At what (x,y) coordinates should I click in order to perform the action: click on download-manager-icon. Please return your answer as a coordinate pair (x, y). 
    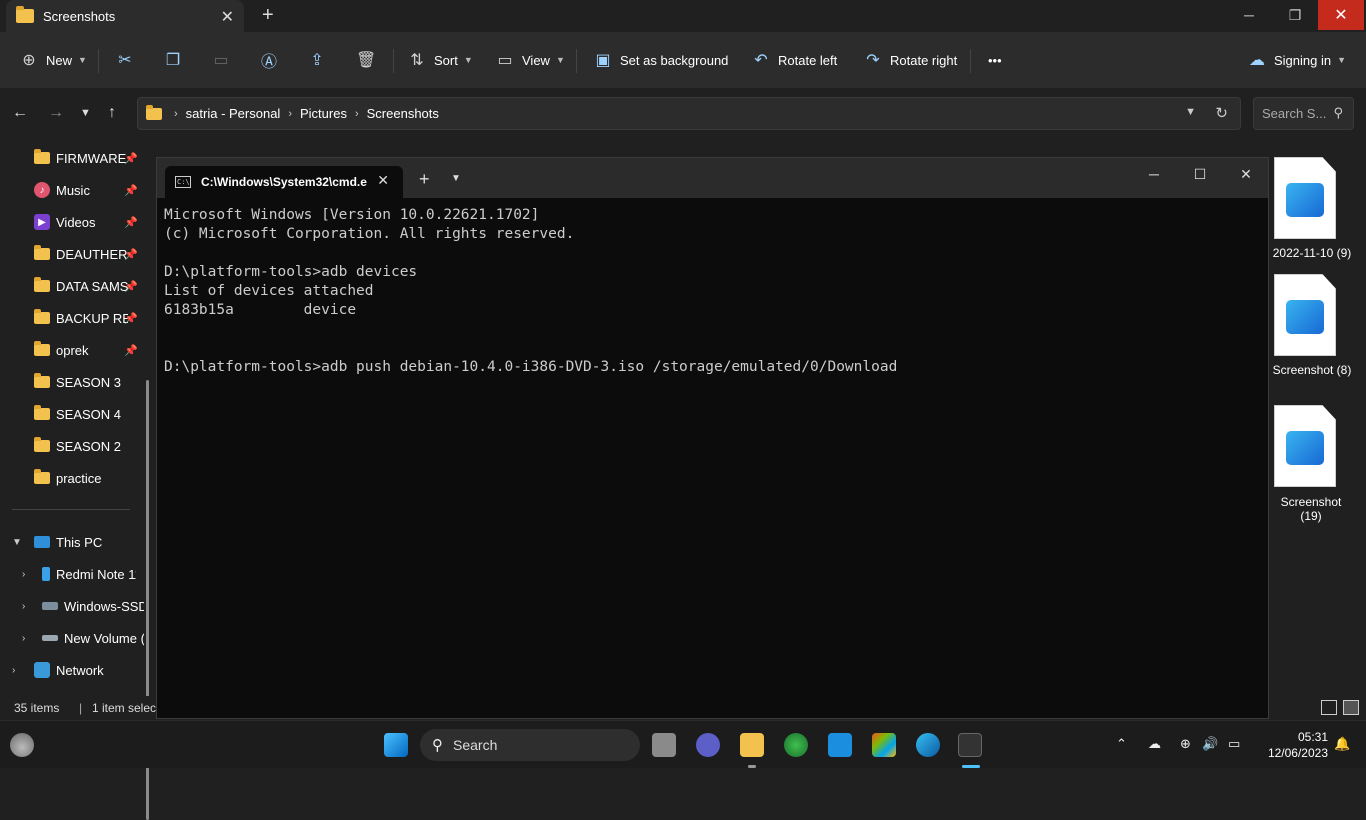
    Looking at the image, I should click on (796, 745).